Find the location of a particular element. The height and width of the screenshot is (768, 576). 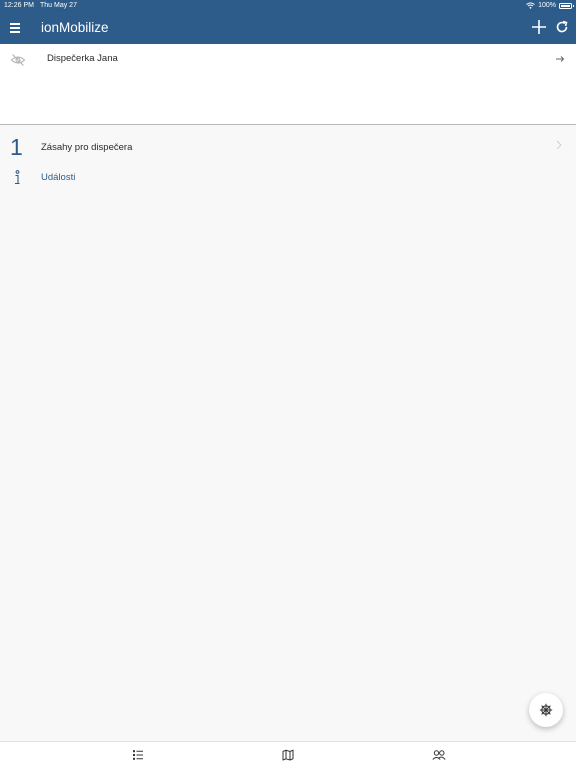

nav-map-button is located at coordinates (288, 755).